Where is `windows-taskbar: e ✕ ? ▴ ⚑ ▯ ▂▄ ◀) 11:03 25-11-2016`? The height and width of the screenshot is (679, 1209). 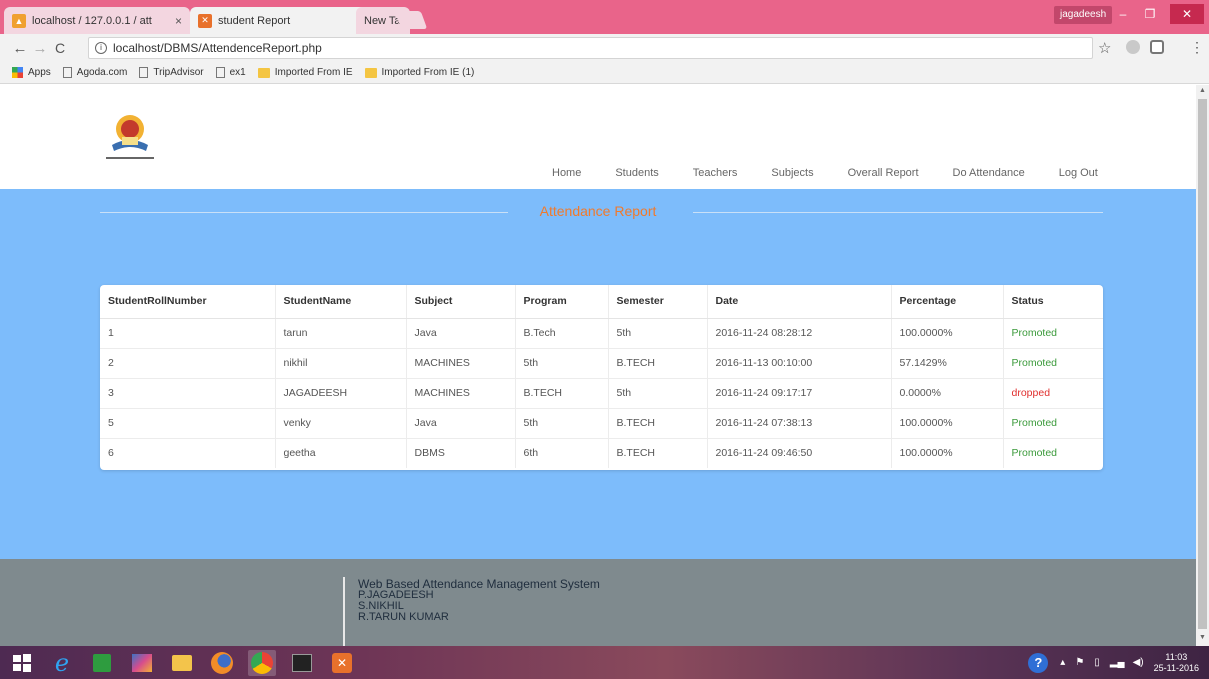 windows-taskbar: e ✕ ? ▴ ⚑ ▯ ▂▄ ◀) 11:03 25-11-2016 is located at coordinates (604, 662).